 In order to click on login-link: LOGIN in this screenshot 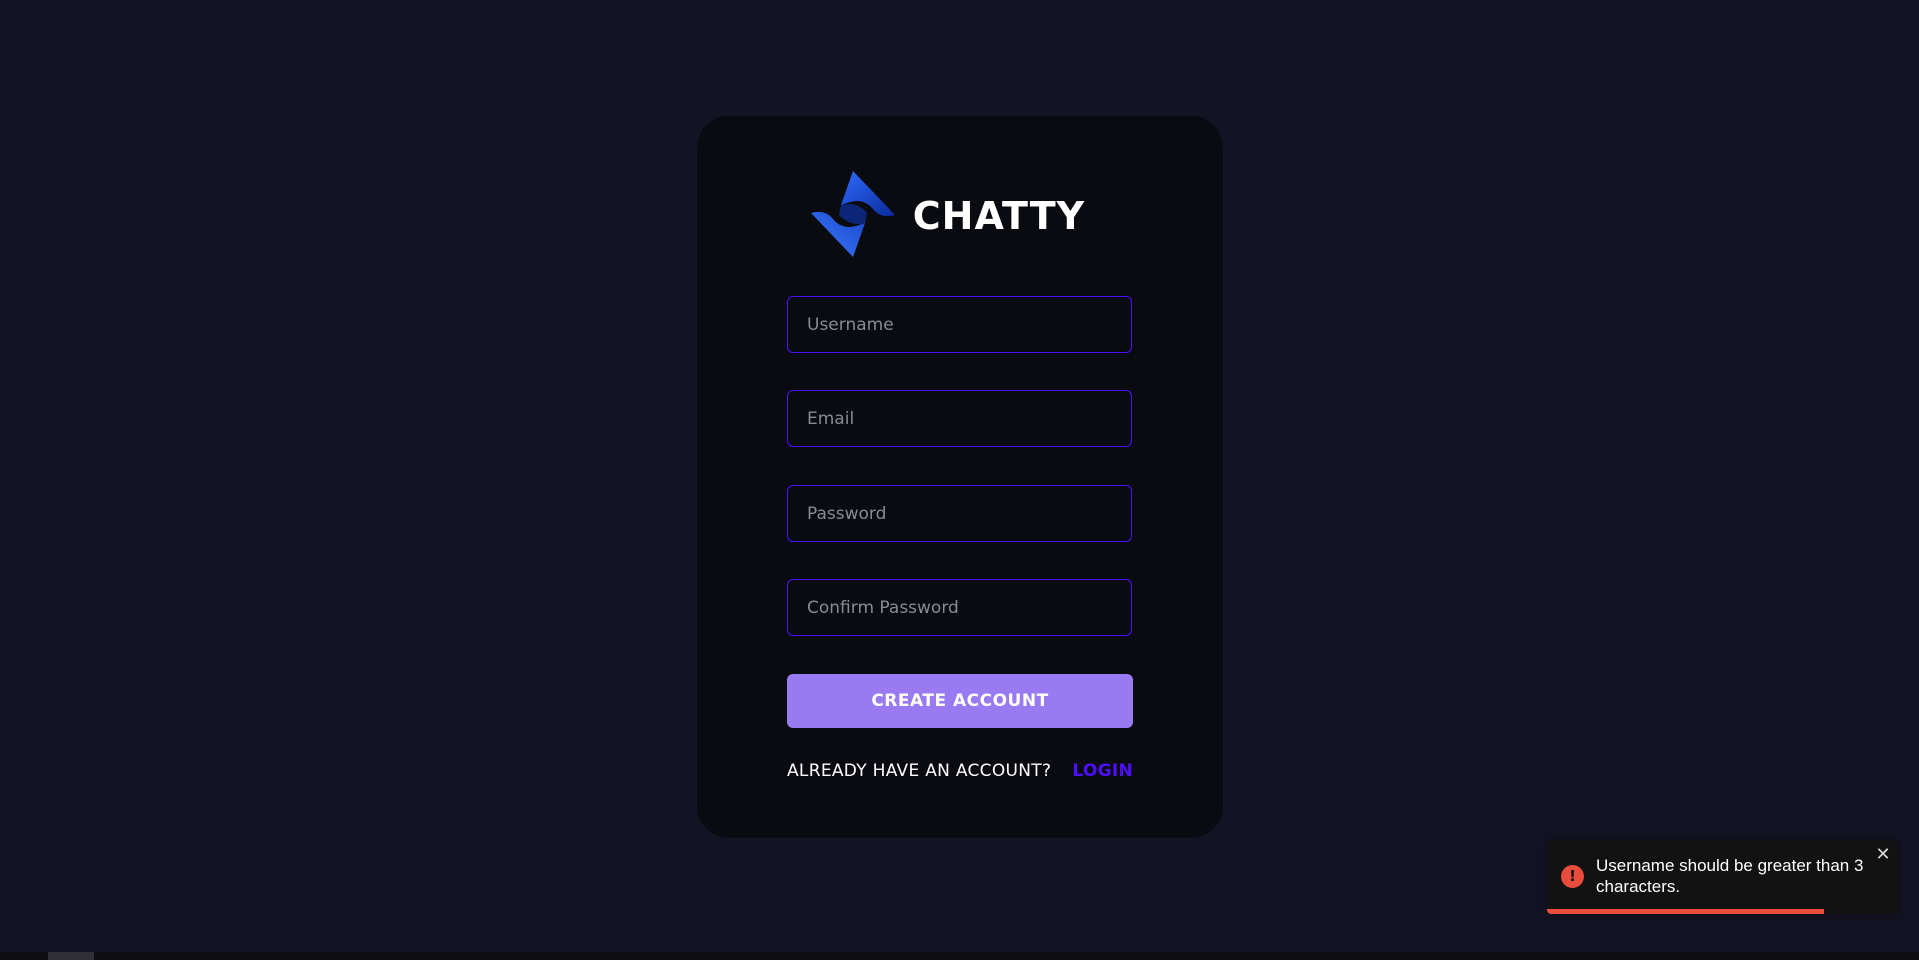, I will do `click(1102, 773)`.